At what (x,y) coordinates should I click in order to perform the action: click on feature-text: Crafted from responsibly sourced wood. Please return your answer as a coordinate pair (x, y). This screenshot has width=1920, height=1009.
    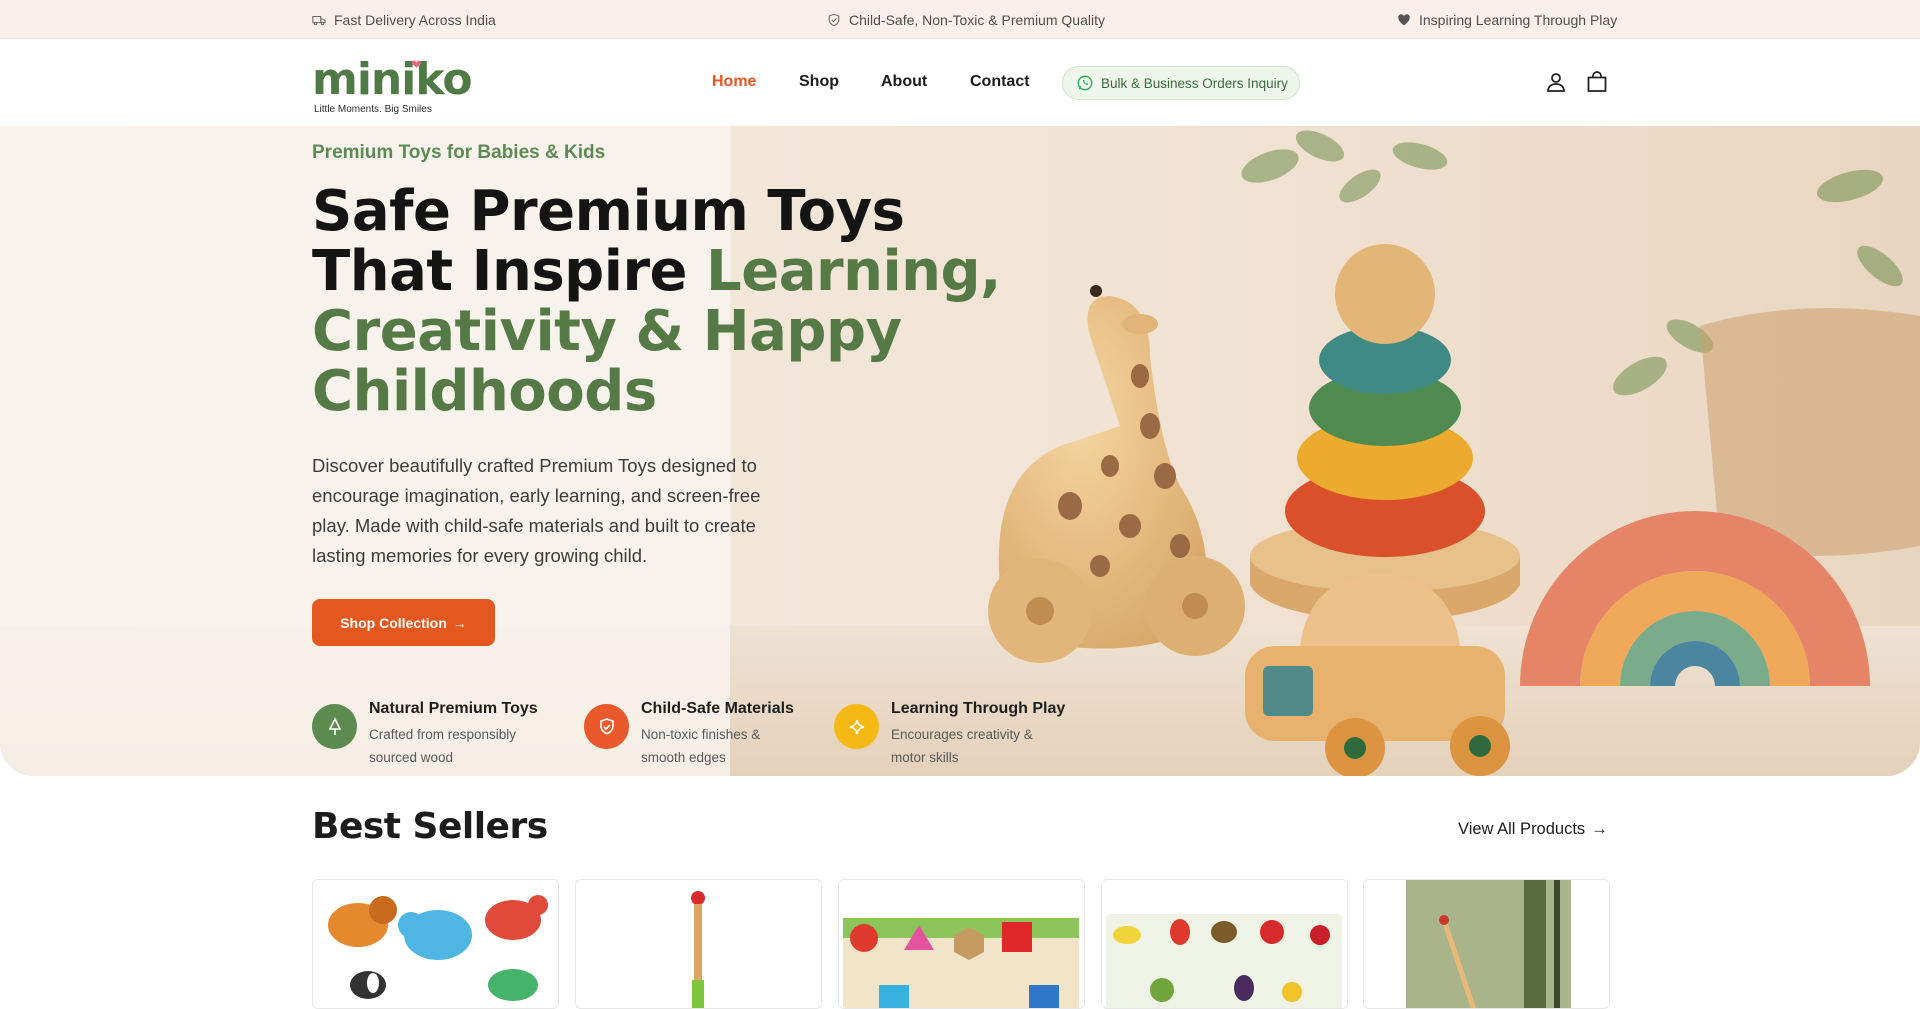
    Looking at the image, I should click on (443, 746).